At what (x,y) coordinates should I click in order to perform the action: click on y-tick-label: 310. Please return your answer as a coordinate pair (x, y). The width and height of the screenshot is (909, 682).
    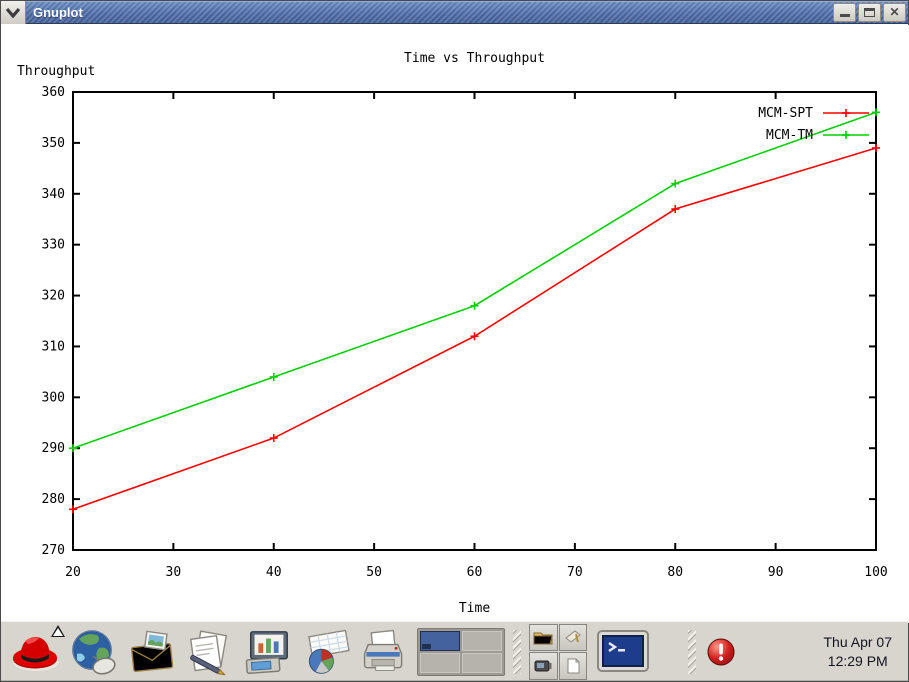
    Looking at the image, I should click on (53, 346).